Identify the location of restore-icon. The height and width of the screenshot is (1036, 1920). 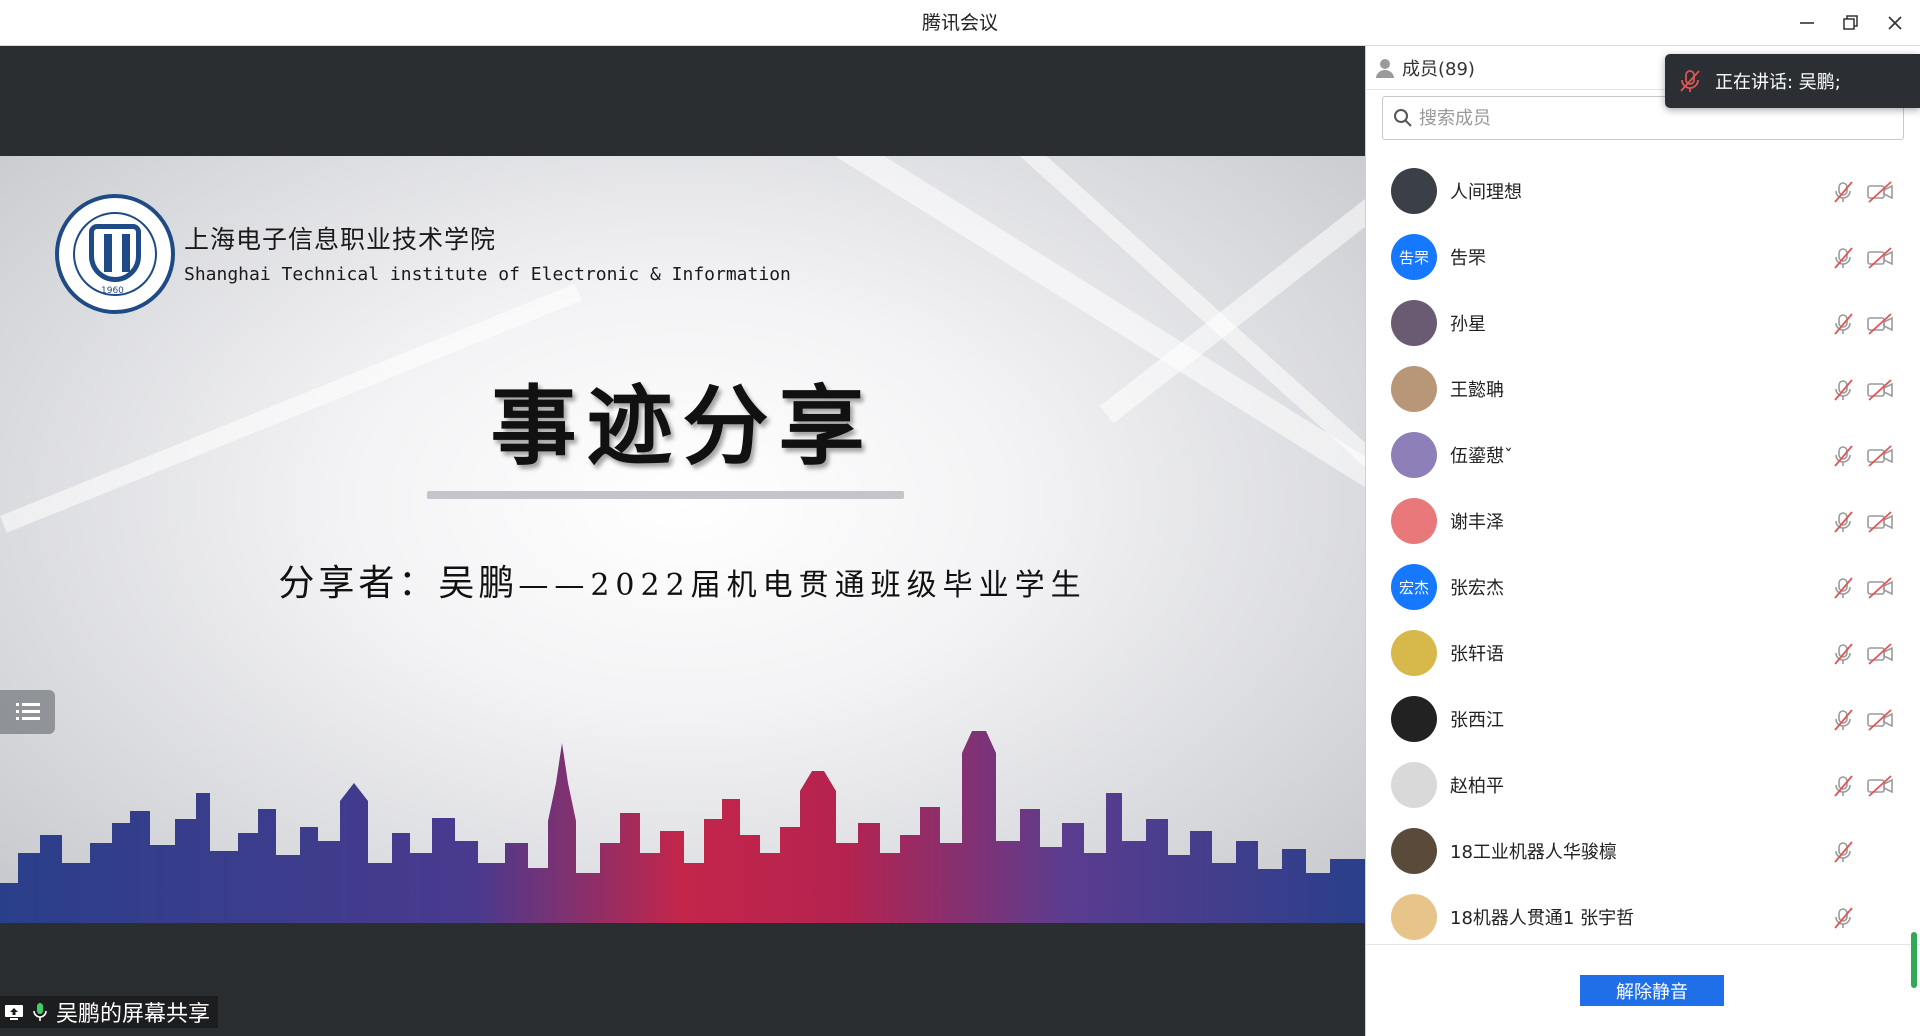
(1850, 22).